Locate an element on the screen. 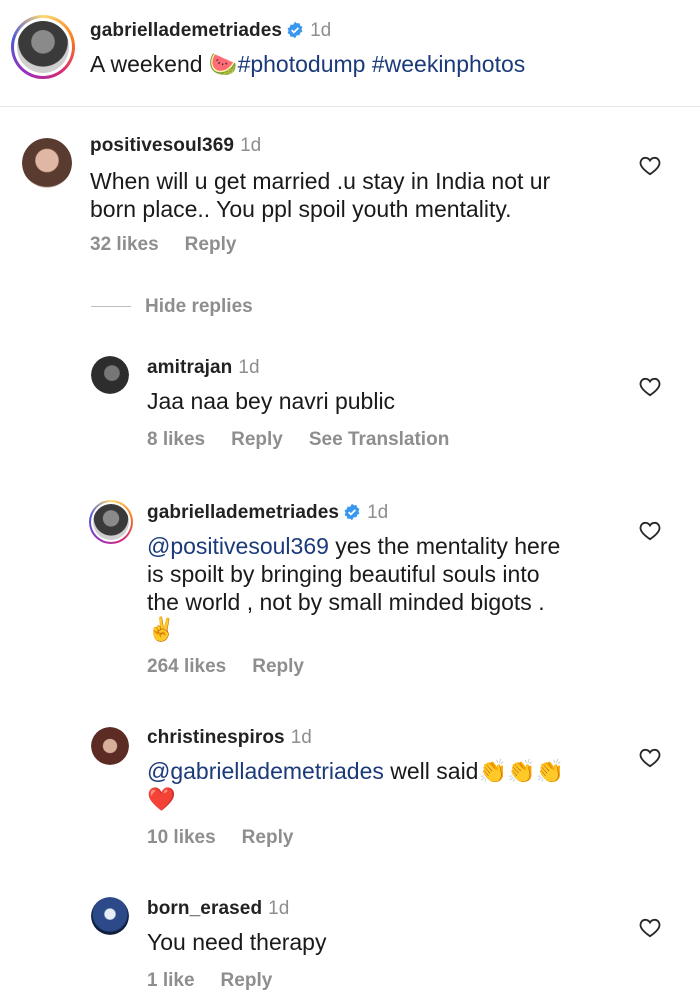  post-author-line: gabriellademetriades 1d is located at coordinates (210, 31).